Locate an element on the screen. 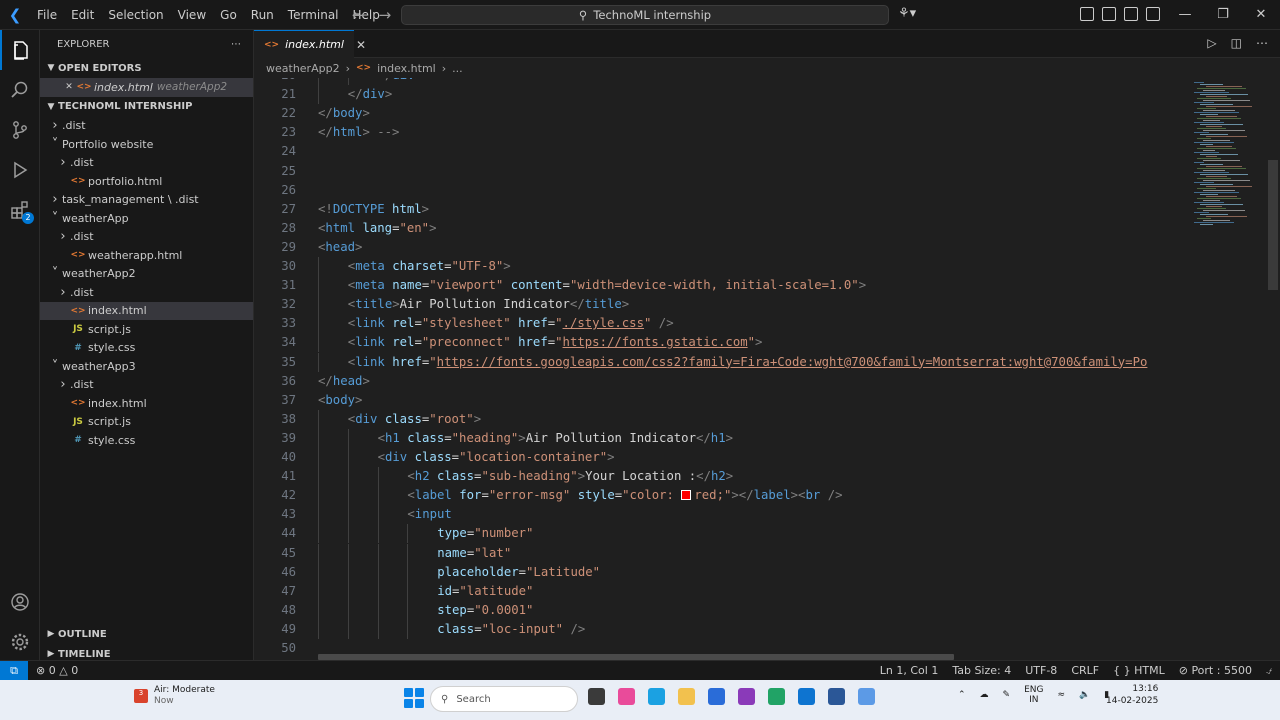 The width and height of the screenshot is (1280, 720). language-indicator: ENG IN is located at coordinates (1033, 695).